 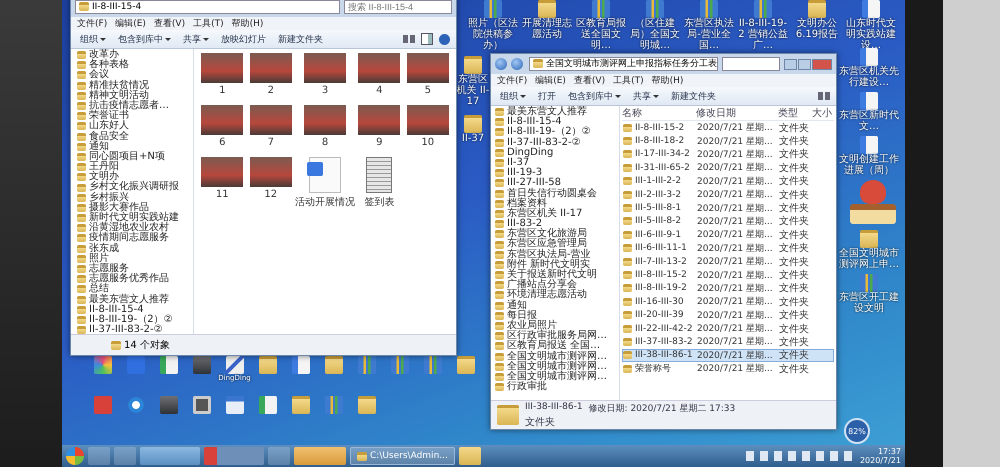 I want to click on column-header: 名称, so click(x=659, y=113).